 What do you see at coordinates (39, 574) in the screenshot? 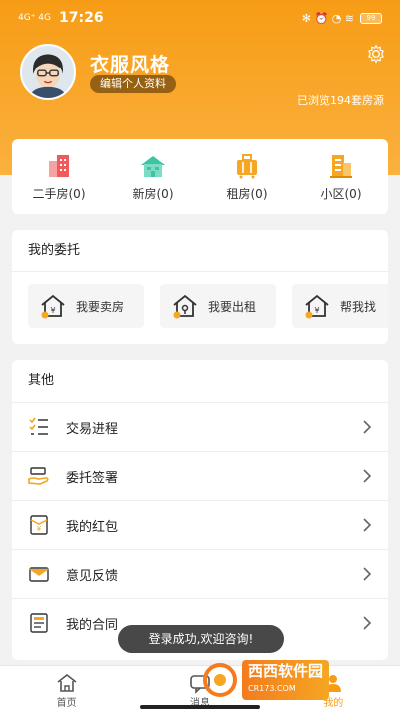
I see `mail-icon` at bounding box center [39, 574].